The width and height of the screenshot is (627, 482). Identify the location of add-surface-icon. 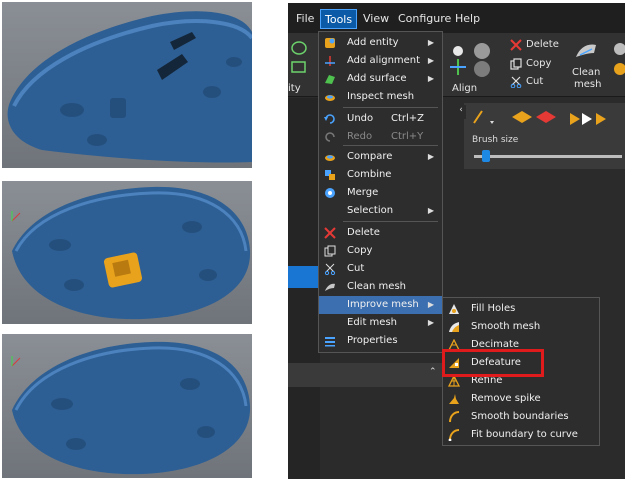
(330, 79).